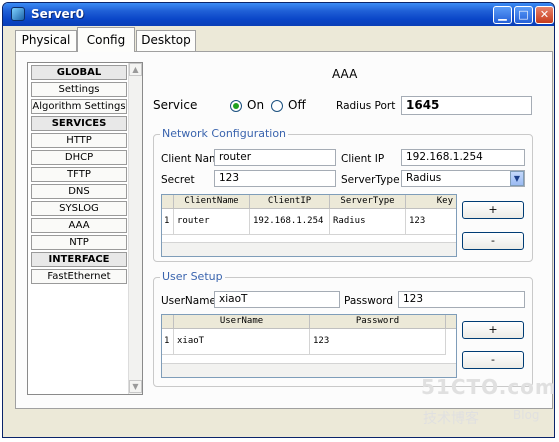 Image resolution: width=559 pixels, height=442 pixels. I want to click on title-bar: Server0 ▁ □ ✕, so click(278, 14).